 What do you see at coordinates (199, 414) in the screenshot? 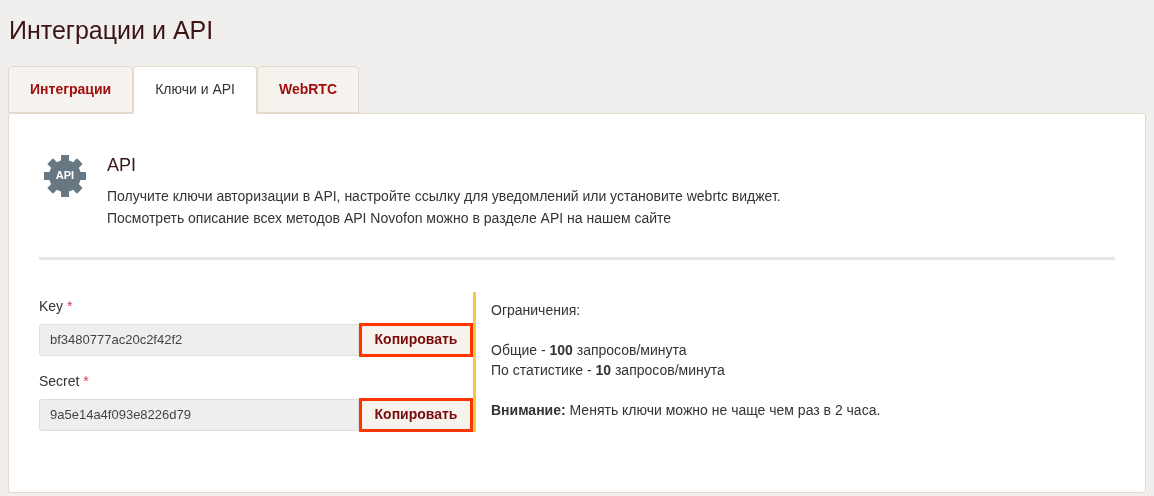
I see `input-field: 9a5e14a4f093e8226d79` at bounding box center [199, 414].